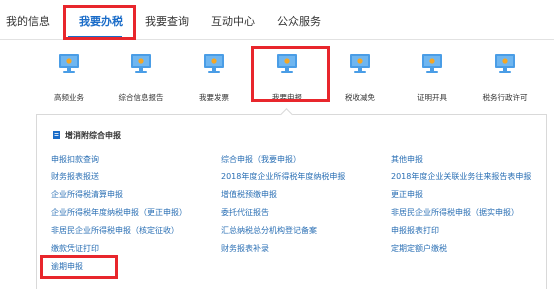  I want to click on link-overdue-declare: 逾期申报, so click(67, 266).